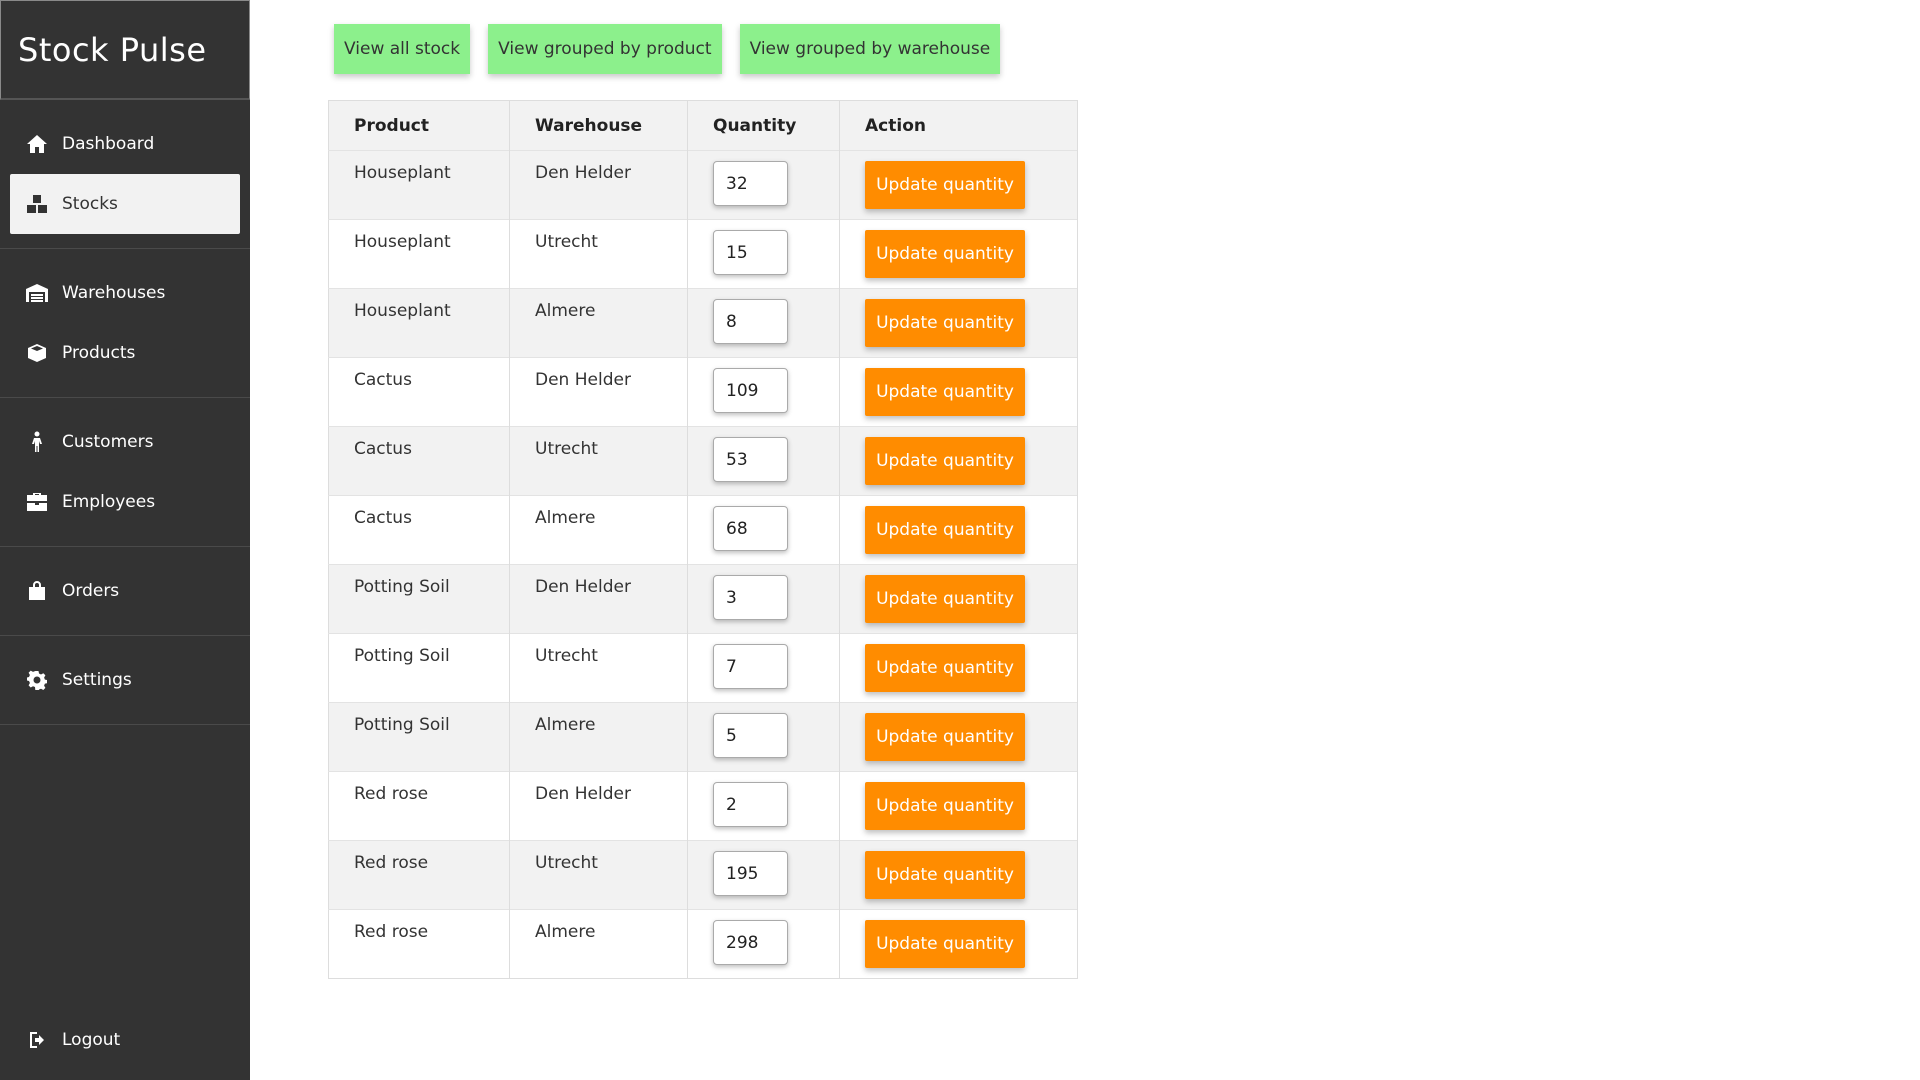 The image size is (1920, 1080). I want to click on view-all-stock-button: View all stock, so click(402, 49).